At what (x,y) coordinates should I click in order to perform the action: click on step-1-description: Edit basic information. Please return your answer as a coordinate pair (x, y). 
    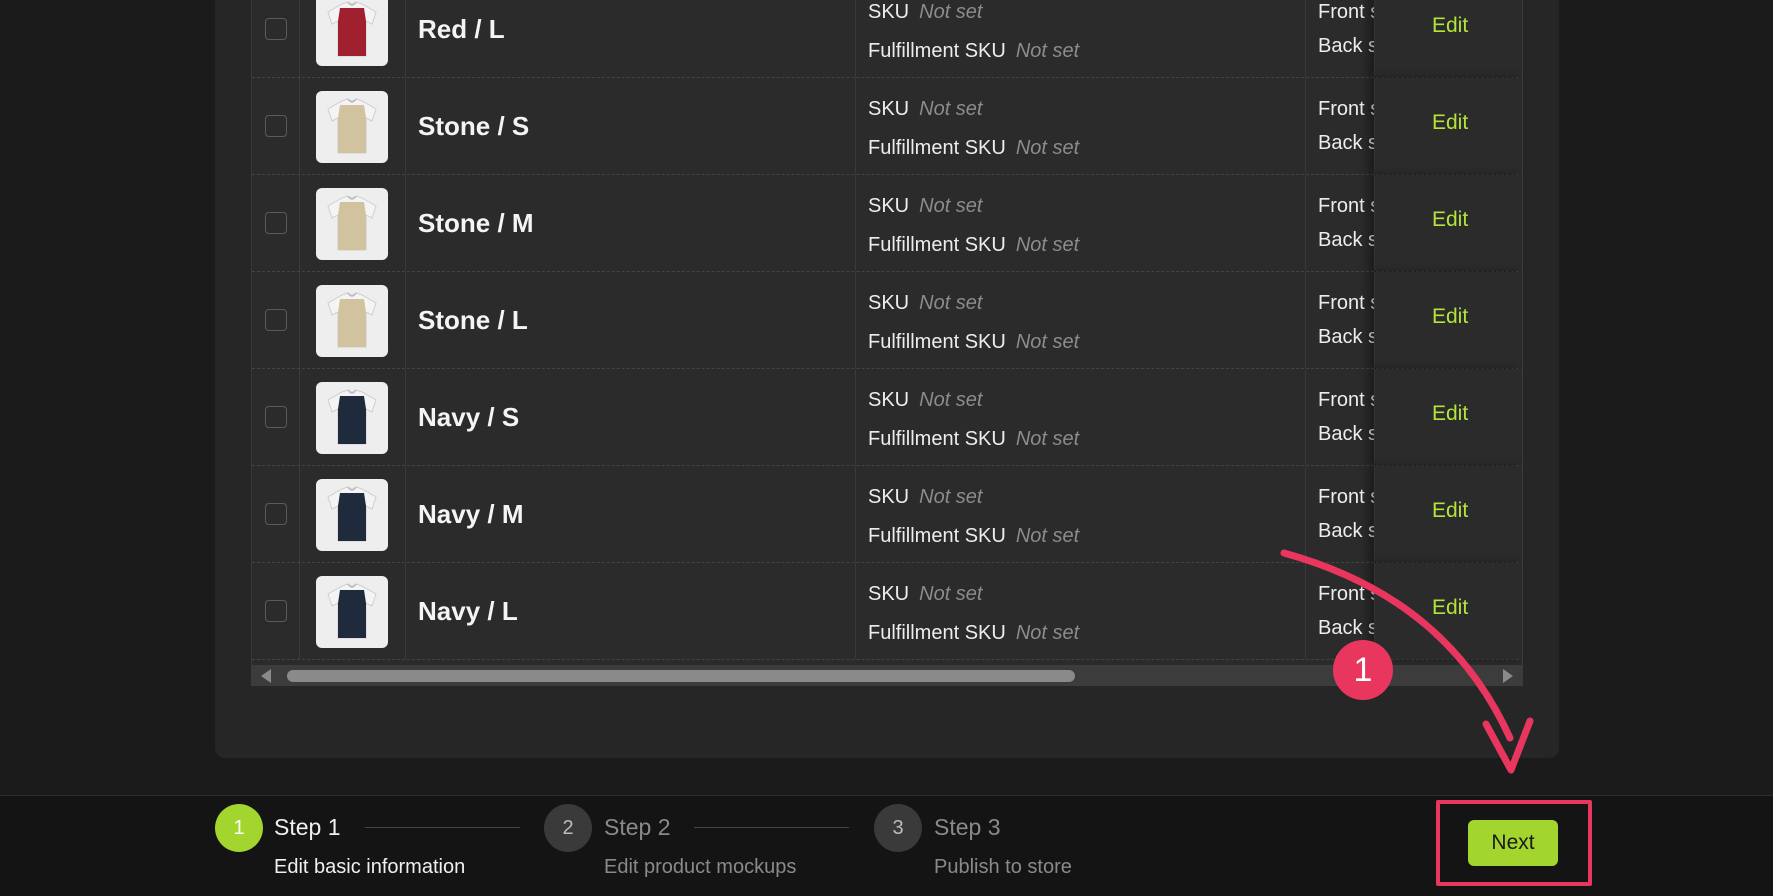
    Looking at the image, I should click on (370, 867).